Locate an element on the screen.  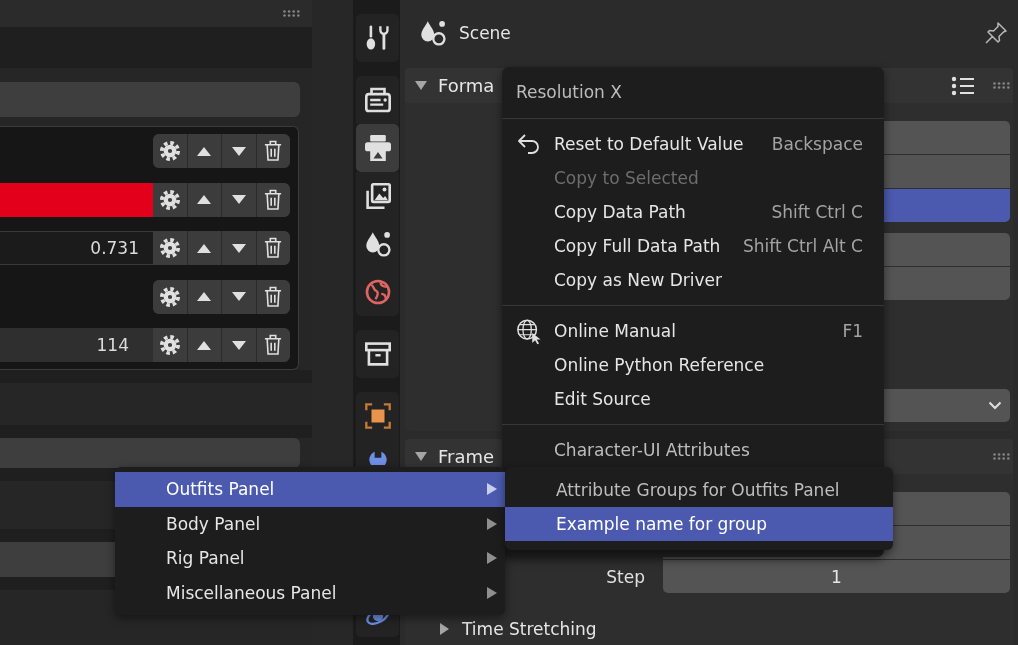
menu-item: Copy as New Driver is located at coordinates (638, 280).